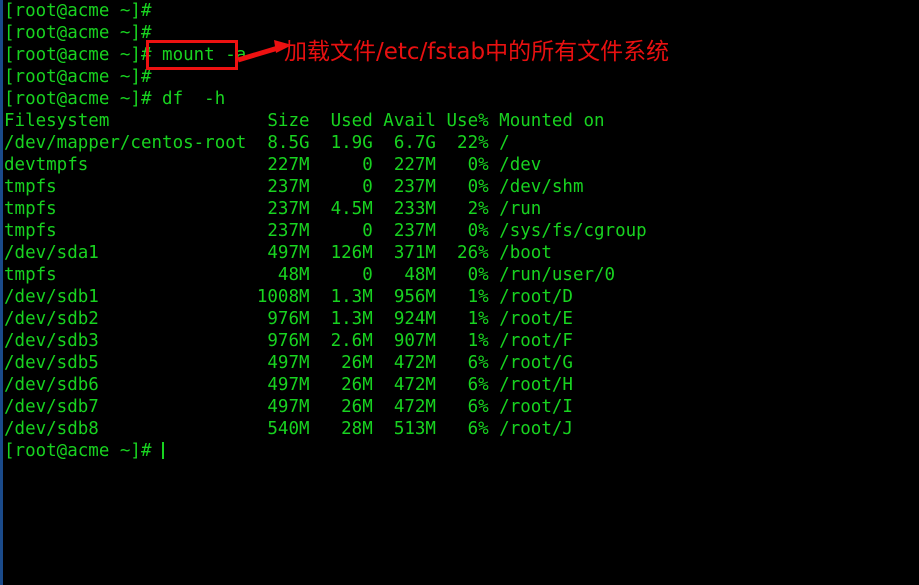 The image size is (919, 585). What do you see at coordinates (288, 297) in the screenshot?
I see `df-table-row: /dev/sdb1 1008M 1.3M 956M 1% /root/D` at bounding box center [288, 297].